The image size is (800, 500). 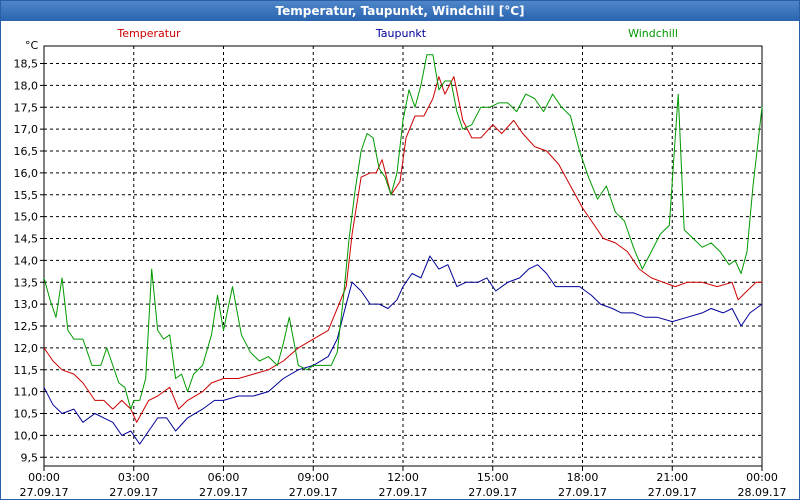 What do you see at coordinates (26, 129) in the screenshot?
I see `y-tick-label: 17,0` at bounding box center [26, 129].